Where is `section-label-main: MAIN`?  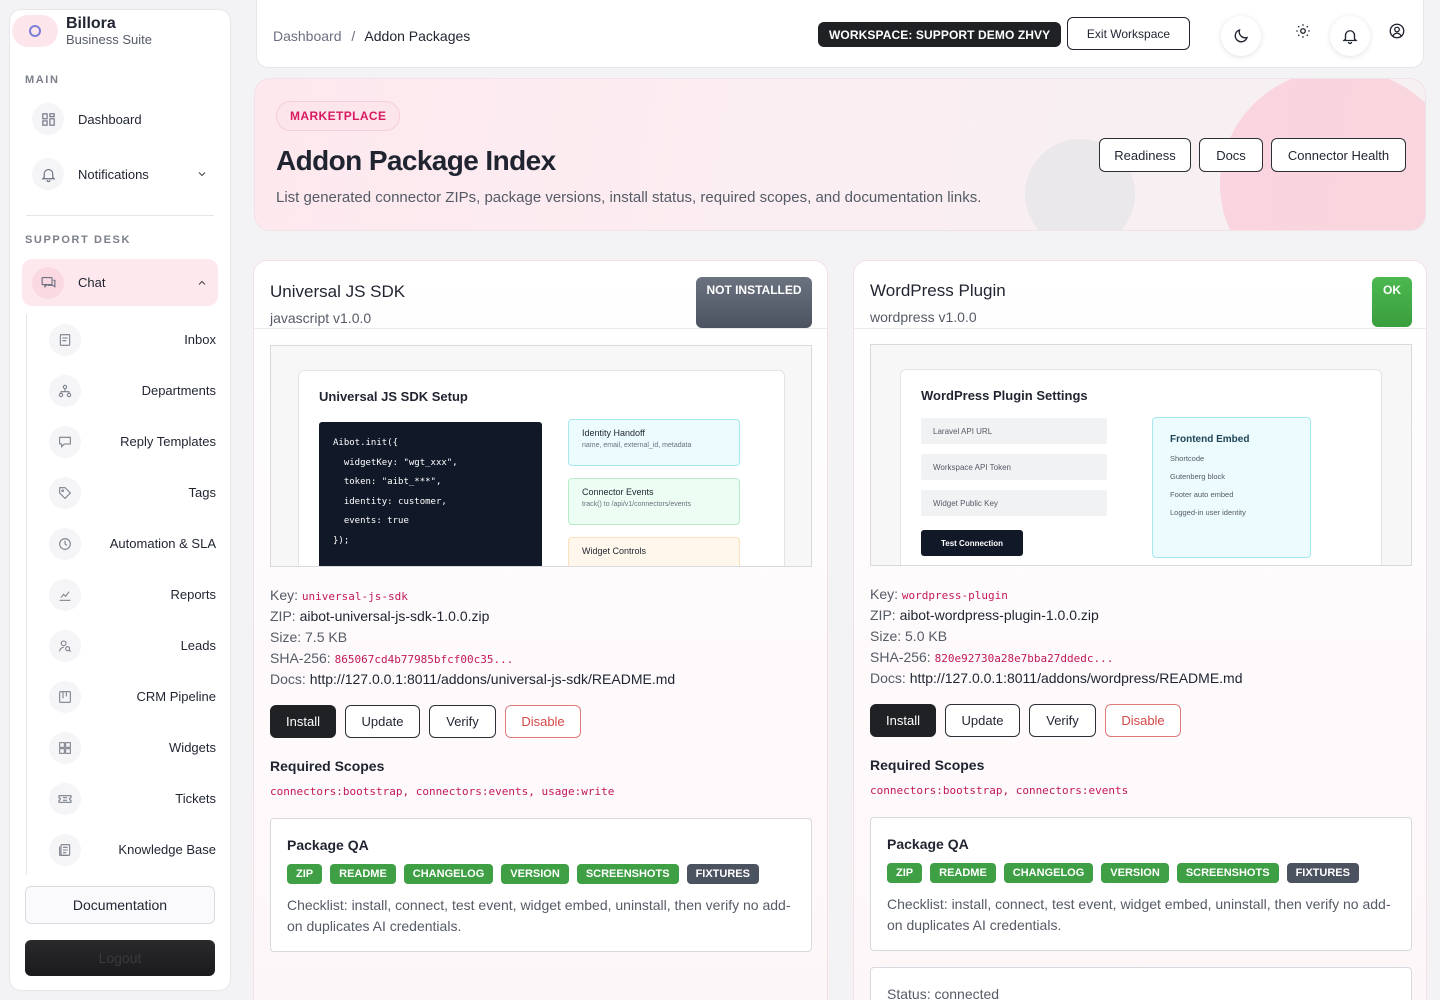 section-label-main: MAIN is located at coordinates (42, 80).